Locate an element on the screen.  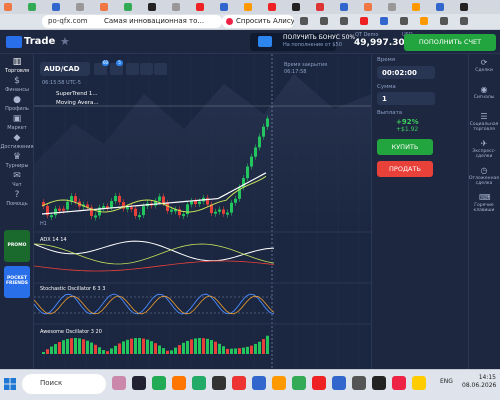
pair-selector: AUD/CAD is located at coordinates (65, 69).